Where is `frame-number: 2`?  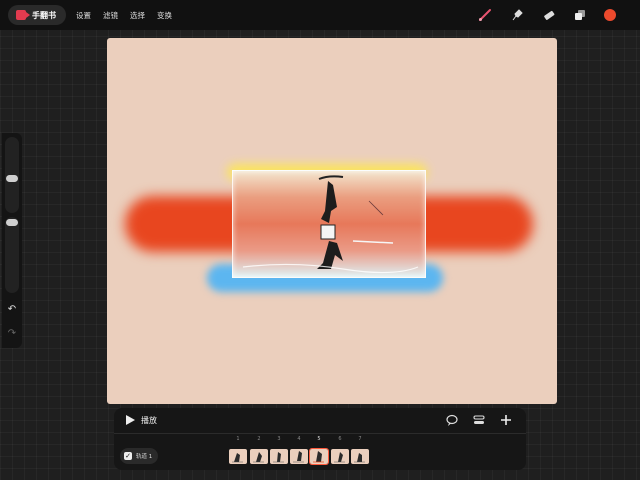 frame-number: 2 is located at coordinates (259, 439).